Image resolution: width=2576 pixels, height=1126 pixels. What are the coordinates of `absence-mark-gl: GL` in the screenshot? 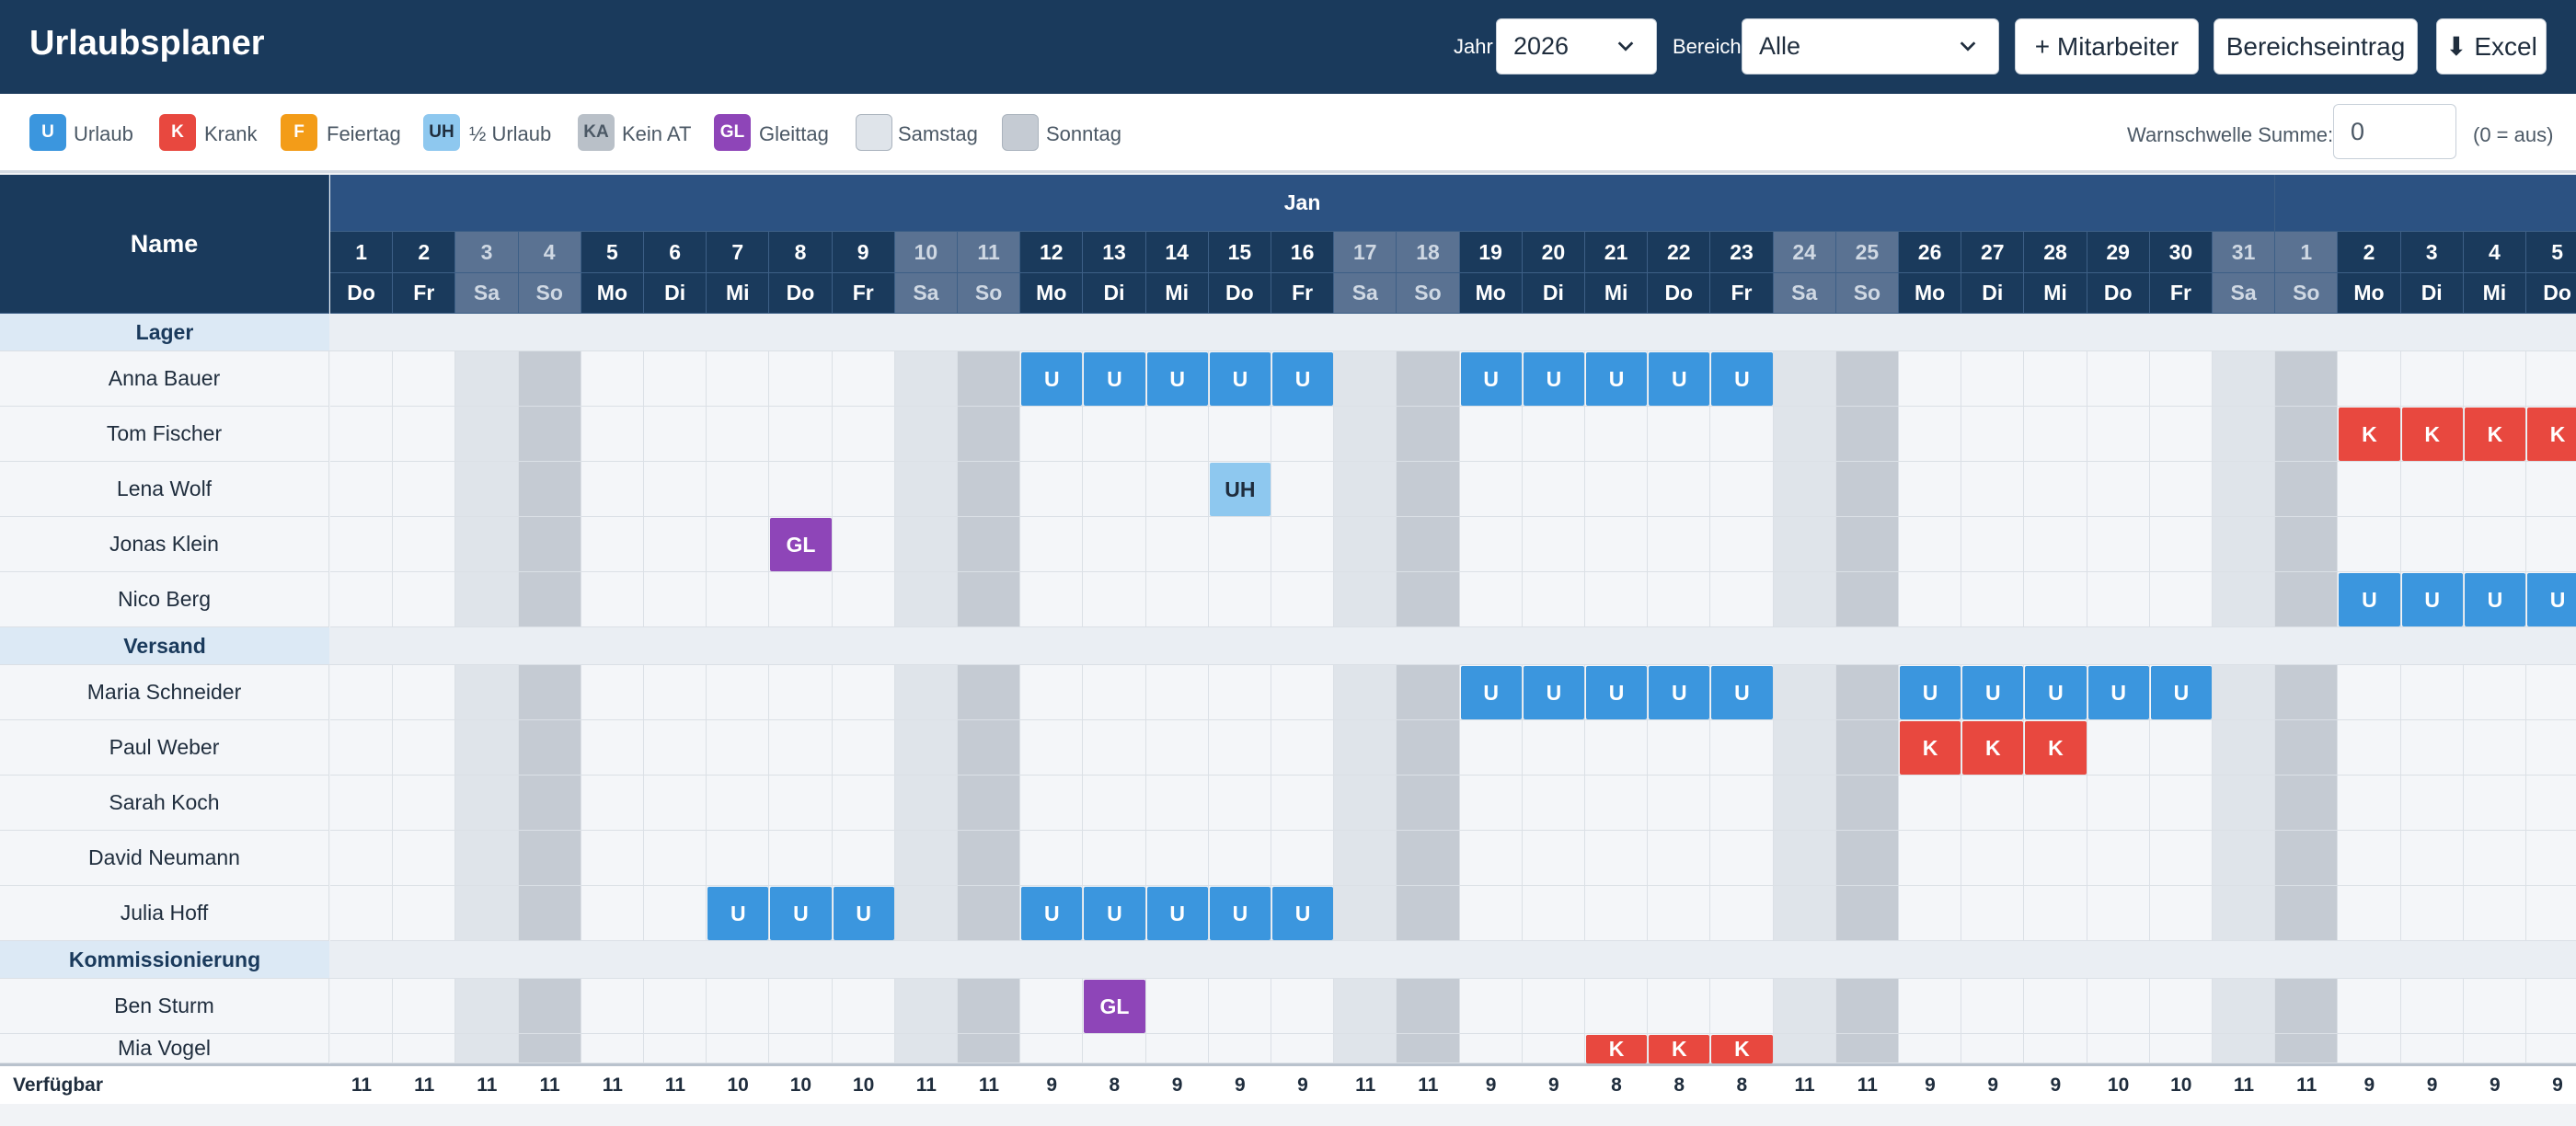 It's located at (801, 544).